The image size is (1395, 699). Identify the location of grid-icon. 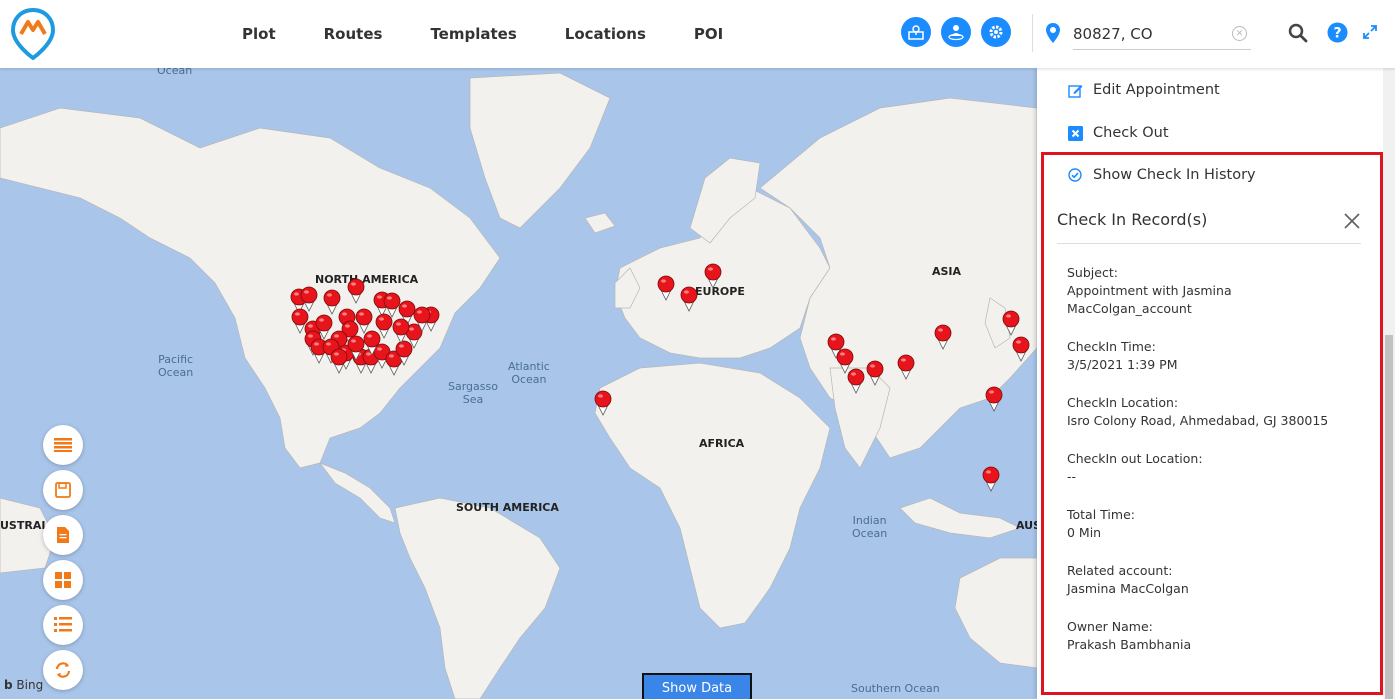
(63, 580).